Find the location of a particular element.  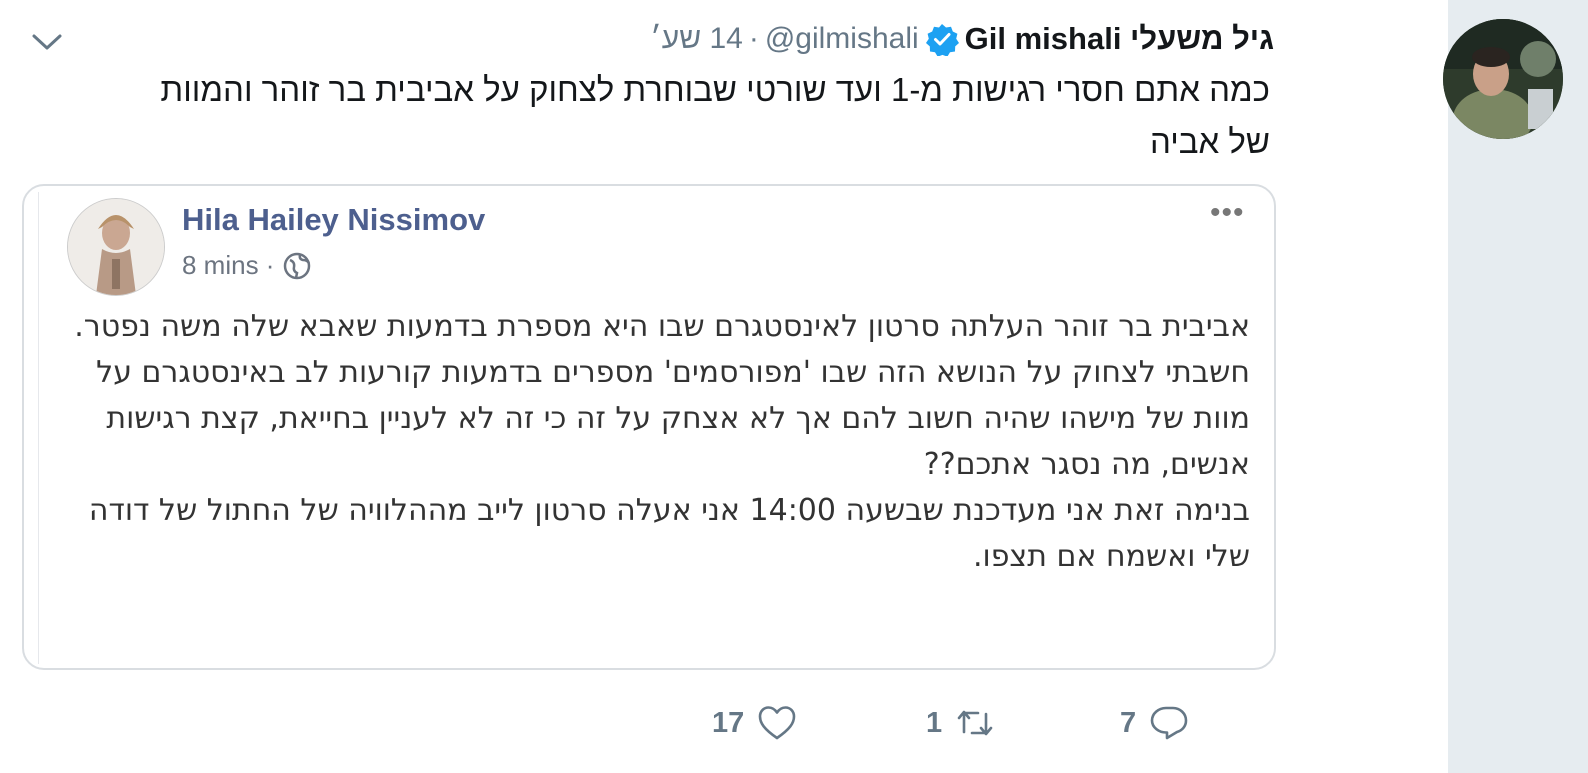

verified-badge-icon is located at coordinates (942, 39).